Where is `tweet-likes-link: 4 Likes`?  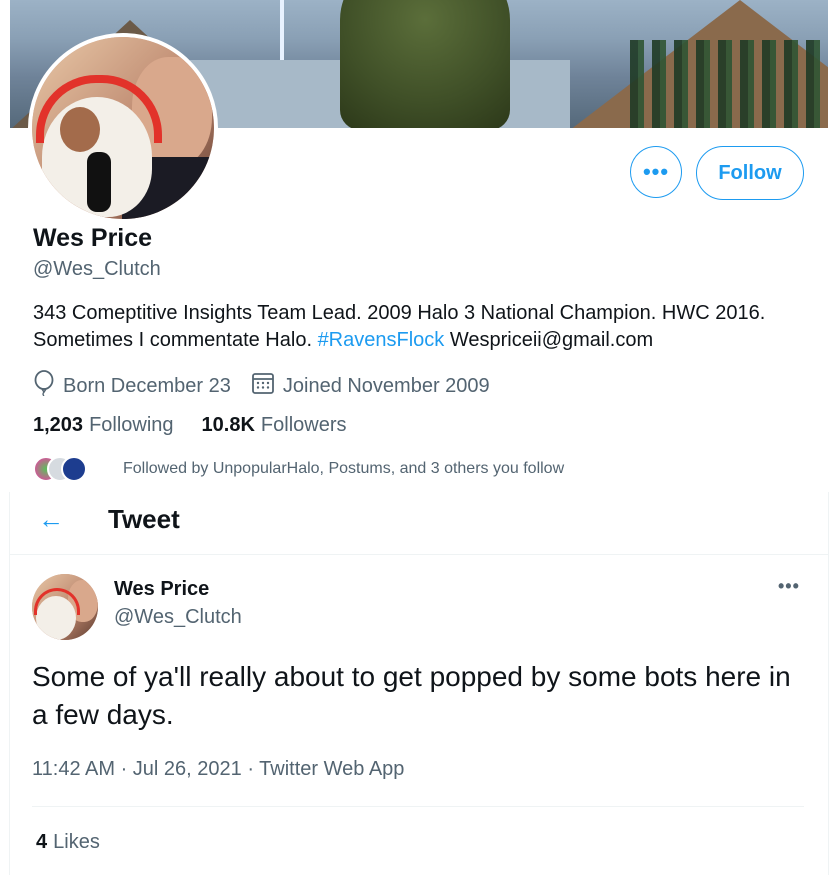 tweet-likes-link: 4 Likes is located at coordinates (68, 842).